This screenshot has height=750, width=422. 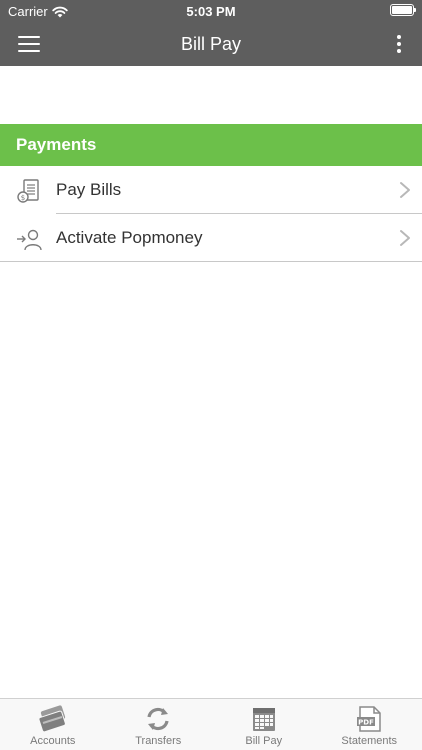 What do you see at coordinates (264, 741) in the screenshot?
I see `tab-label: Bill Pay` at bounding box center [264, 741].